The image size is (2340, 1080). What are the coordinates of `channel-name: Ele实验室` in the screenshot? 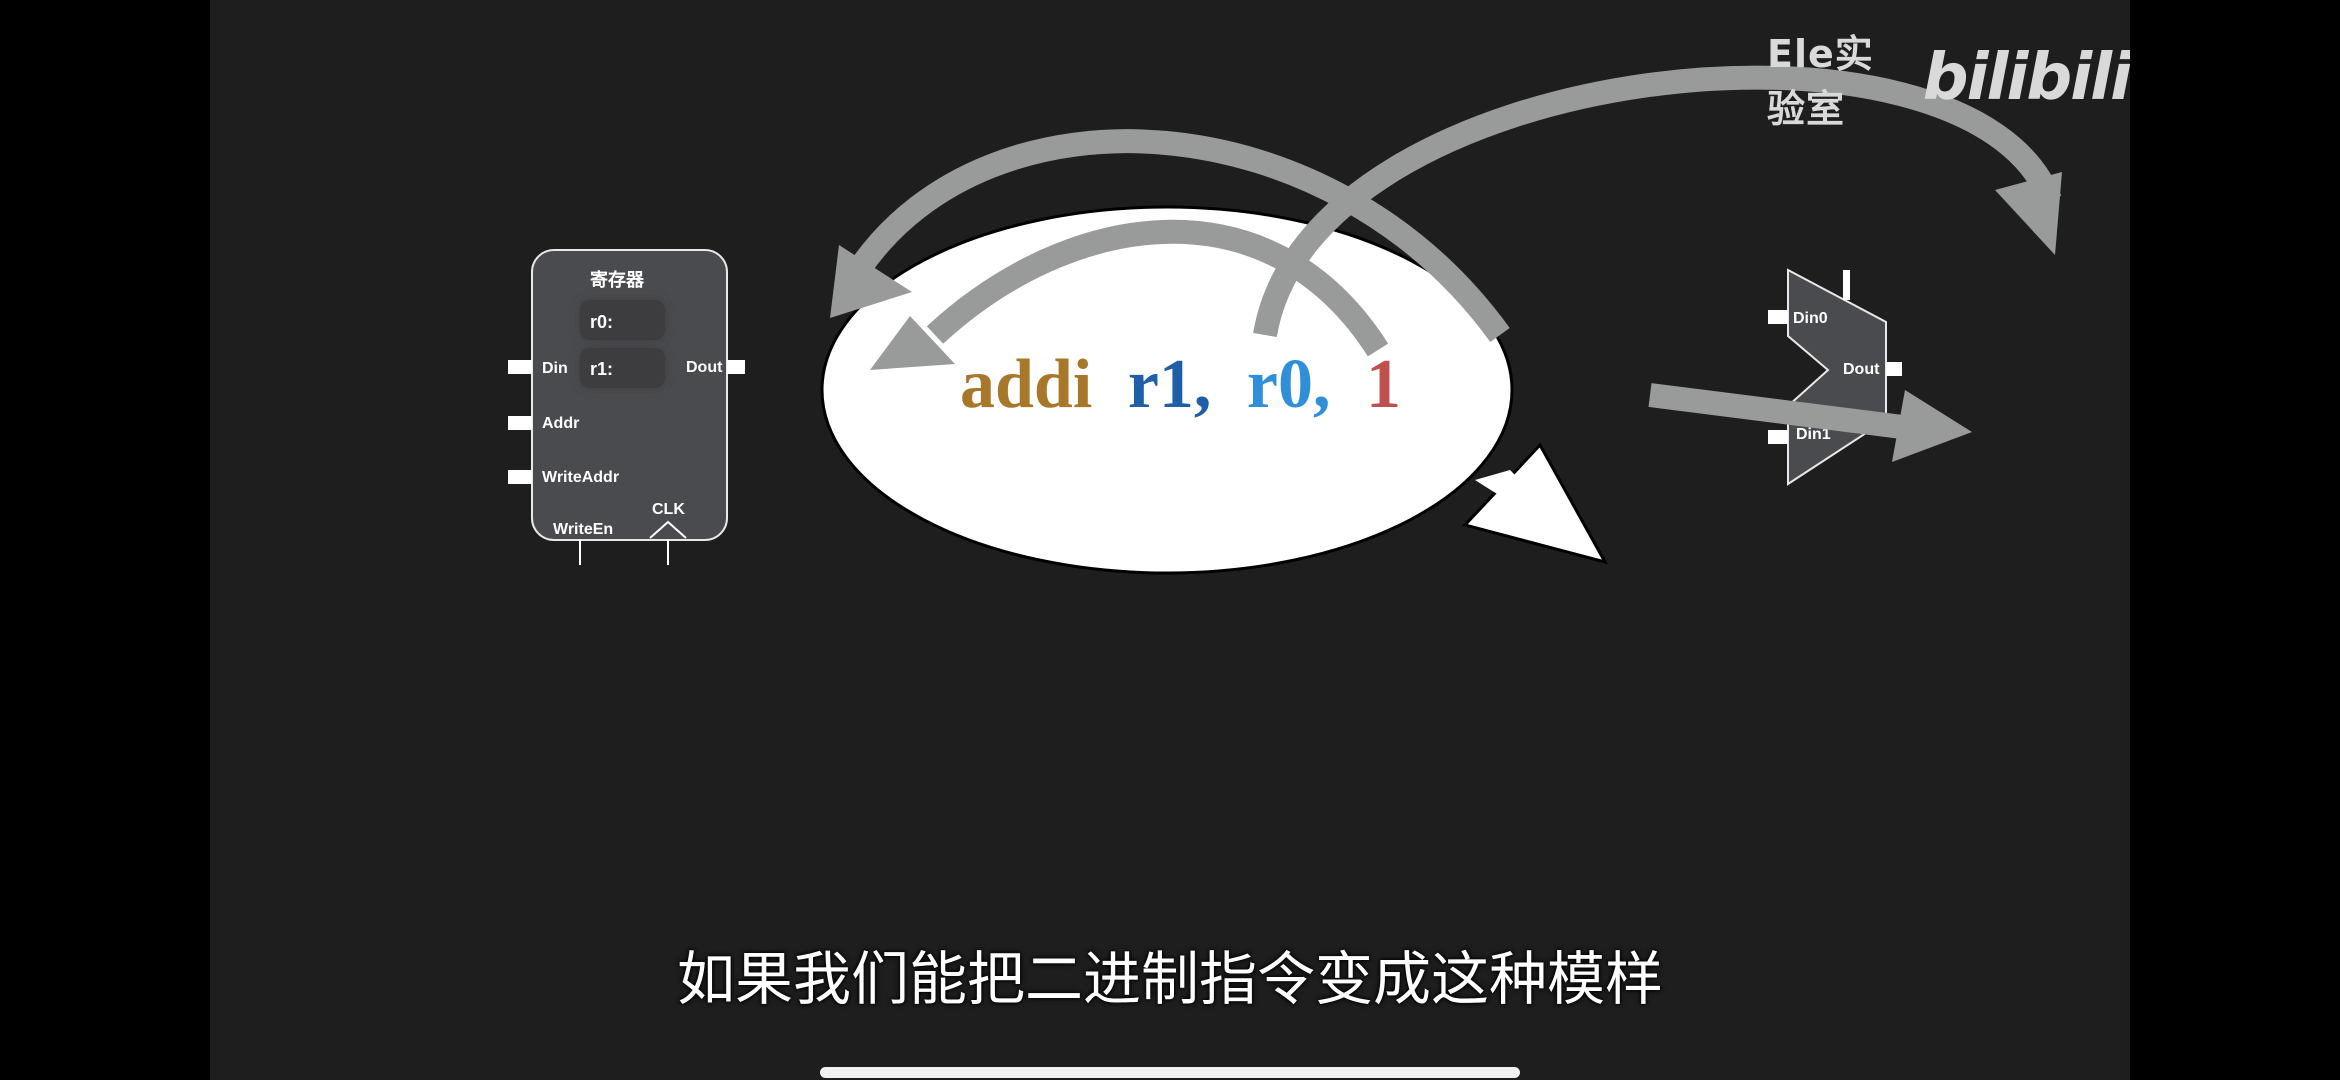 It's located at (1820, 81).